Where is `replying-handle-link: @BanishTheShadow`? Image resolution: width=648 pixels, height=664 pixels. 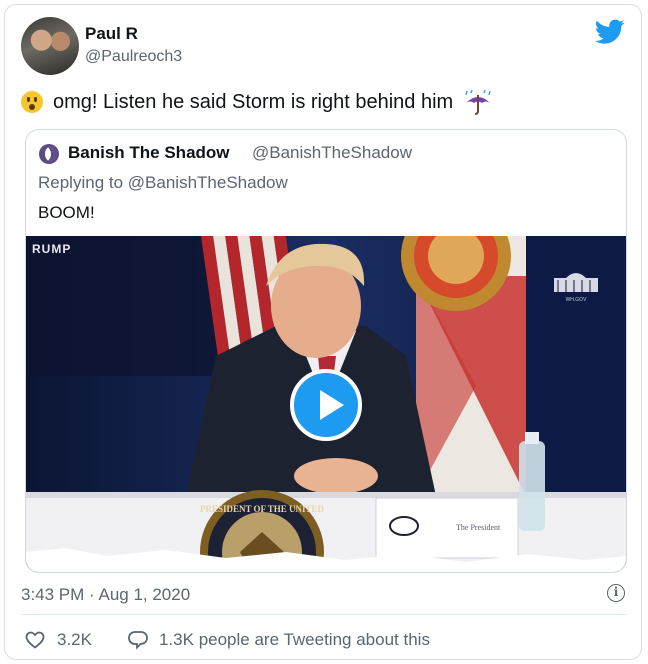 replying-handle-link: @BanishTheShadow is located at coordinates (208, 182).